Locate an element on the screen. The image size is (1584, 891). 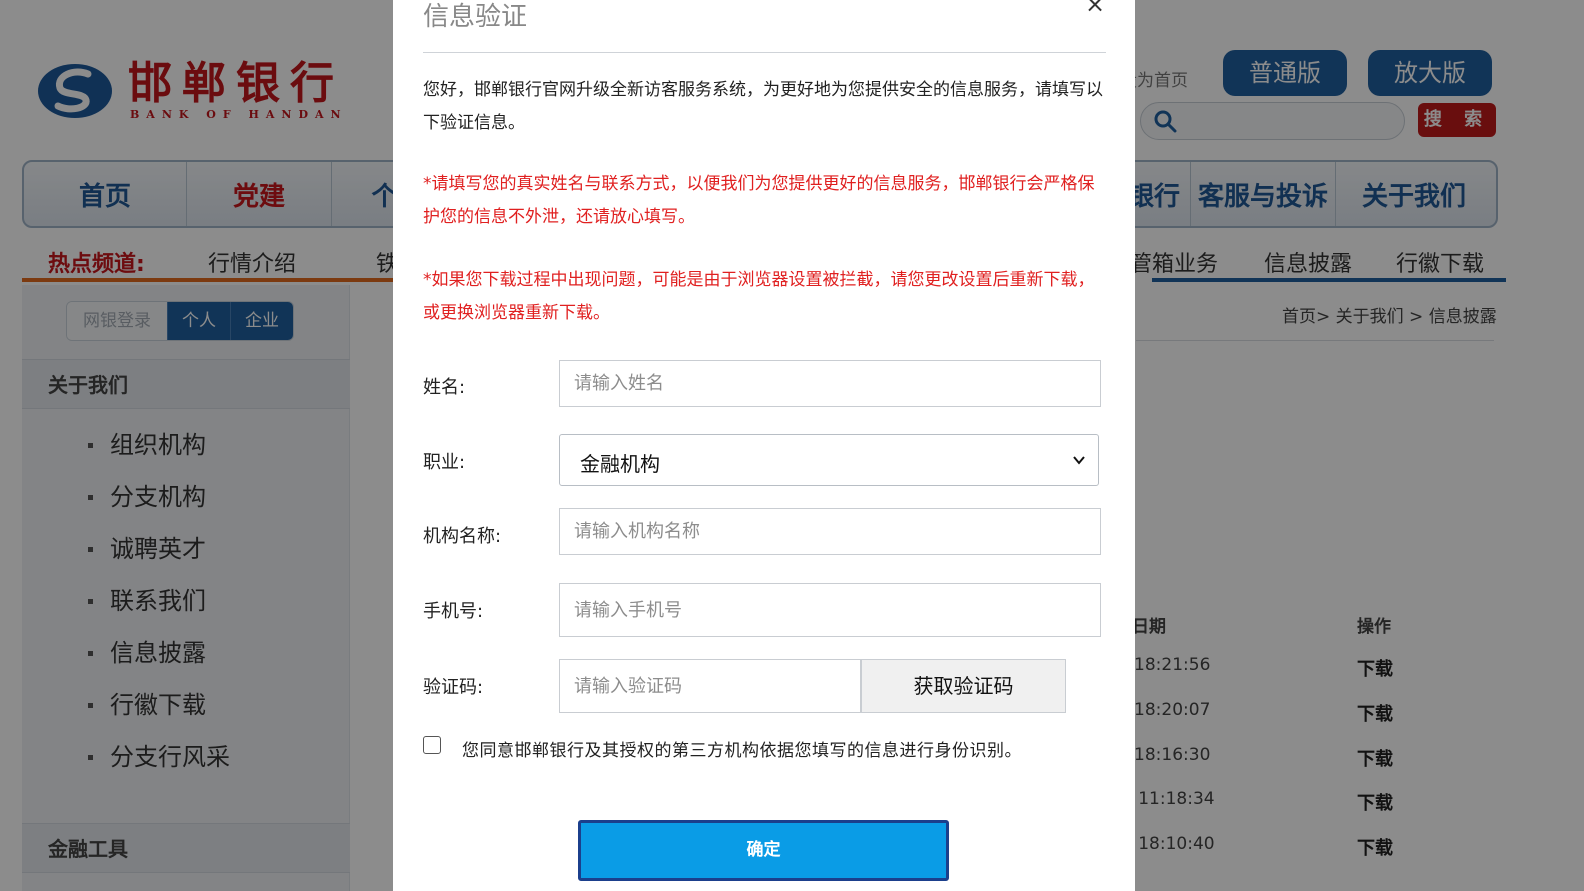
job-label: 职业: is located at coordinates (444, 462).